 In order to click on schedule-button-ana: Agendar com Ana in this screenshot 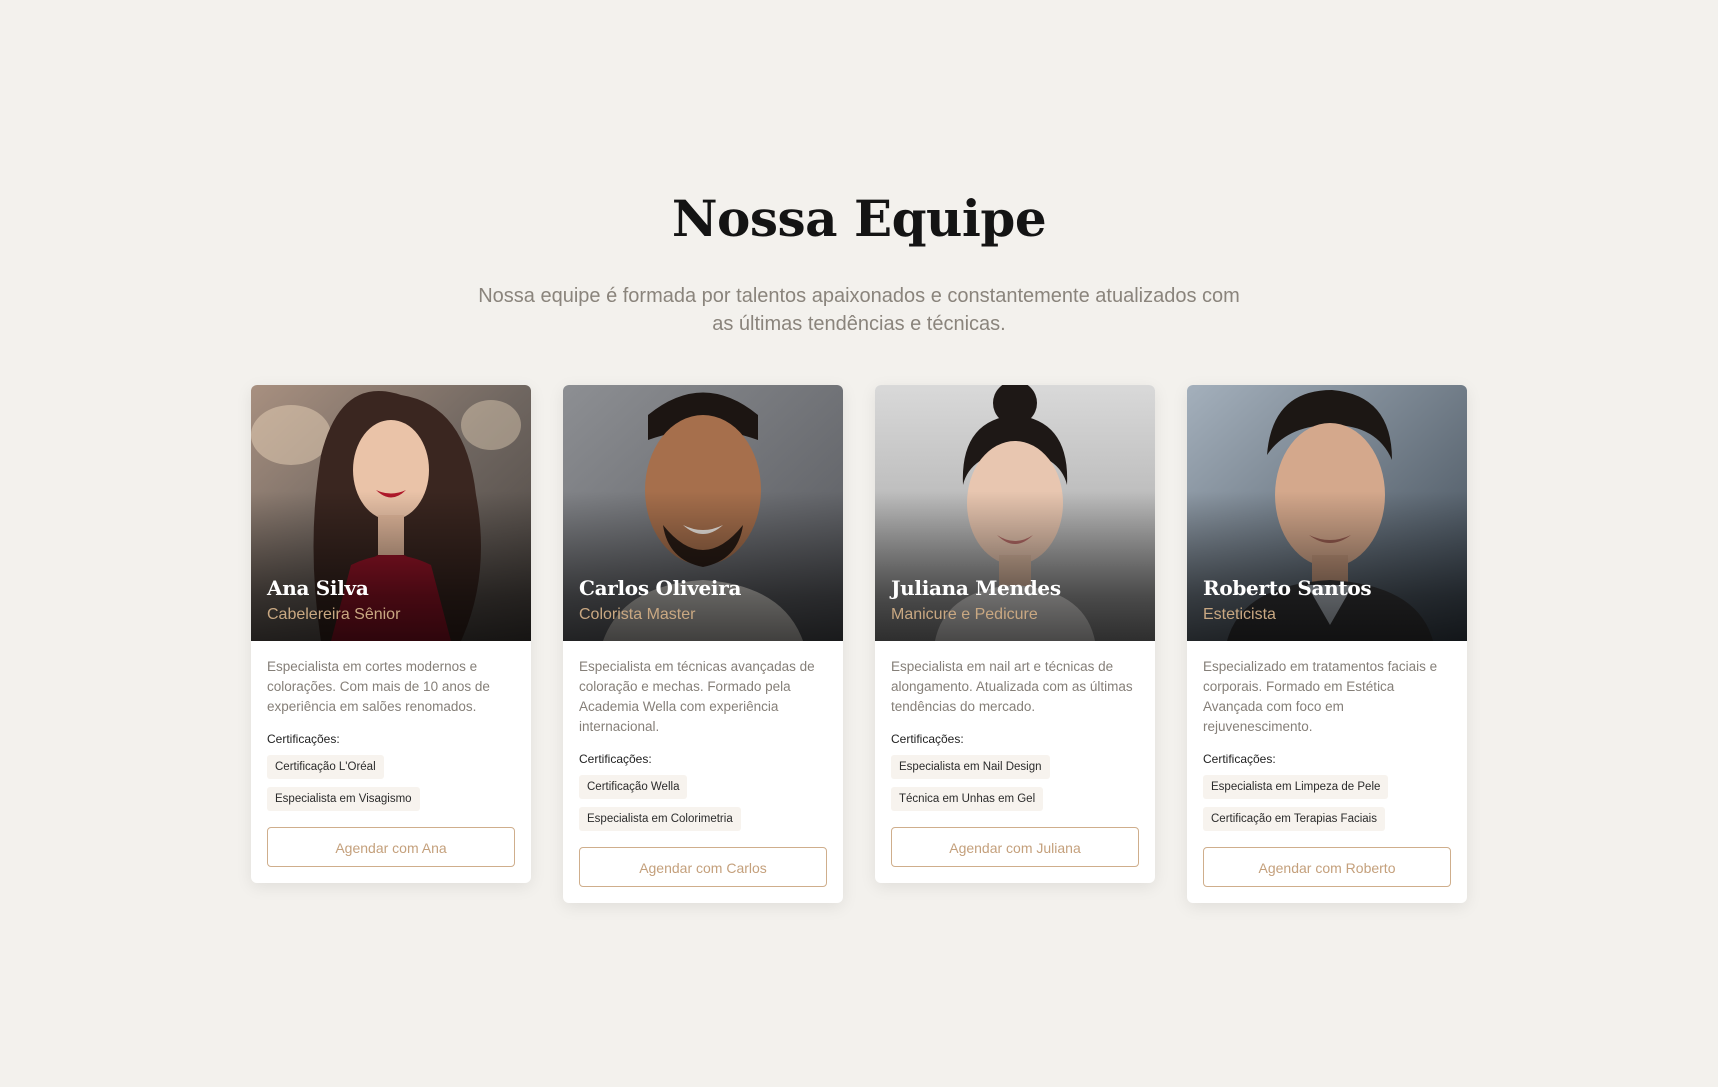, I will do `click(391, 847)`.